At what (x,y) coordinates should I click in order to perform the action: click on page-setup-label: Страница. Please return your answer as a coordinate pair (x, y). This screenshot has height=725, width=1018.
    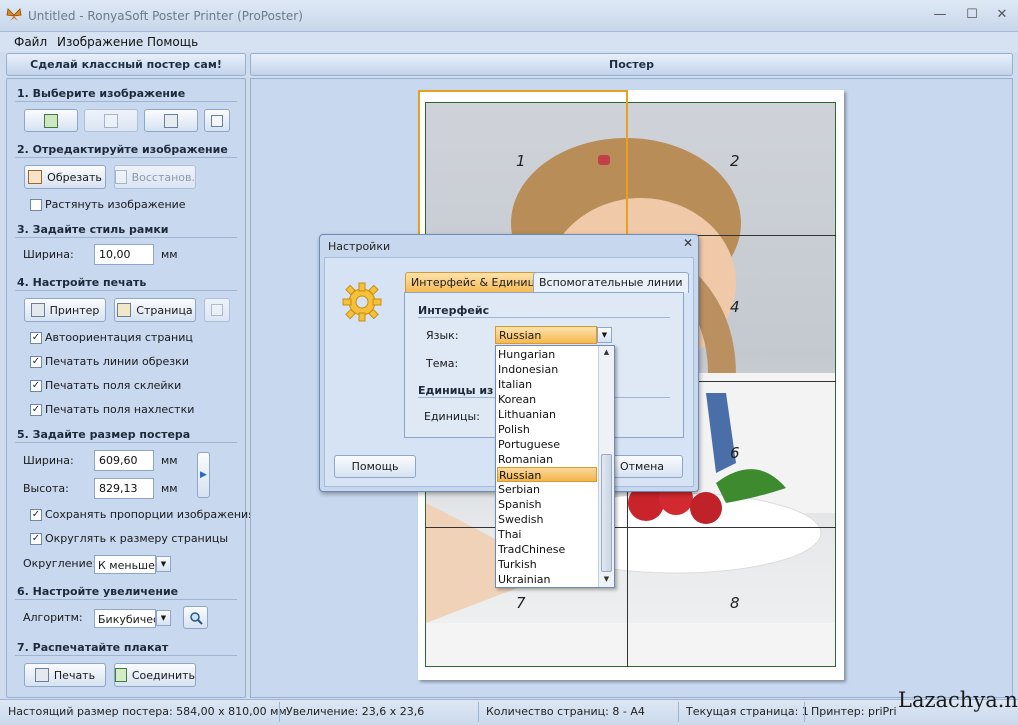
    Looking at the image, I should click on (164, 310).